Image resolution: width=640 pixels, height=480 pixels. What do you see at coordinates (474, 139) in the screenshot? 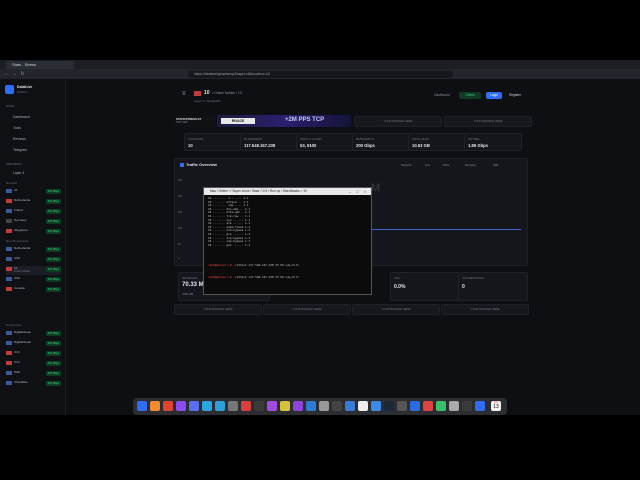
I see `stat-label: Uptime` at bounding box center [474, 139].